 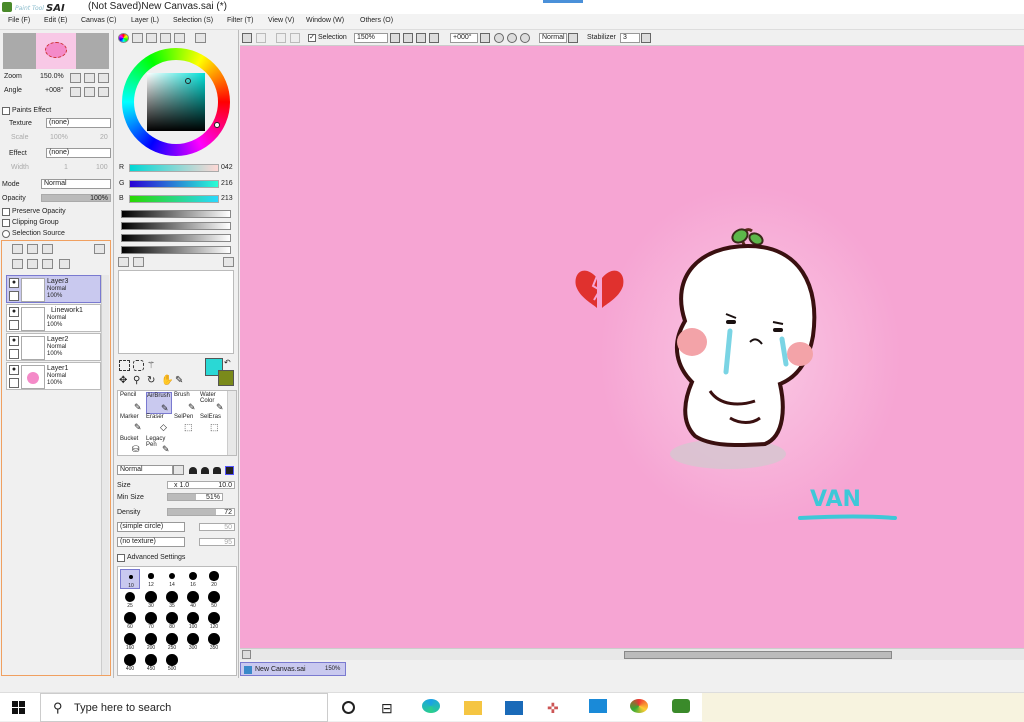 What do you see at coordinates (630, 38) in the screenshot?
I see `stabilizer-select: 3` at bounding box center [630, 38].